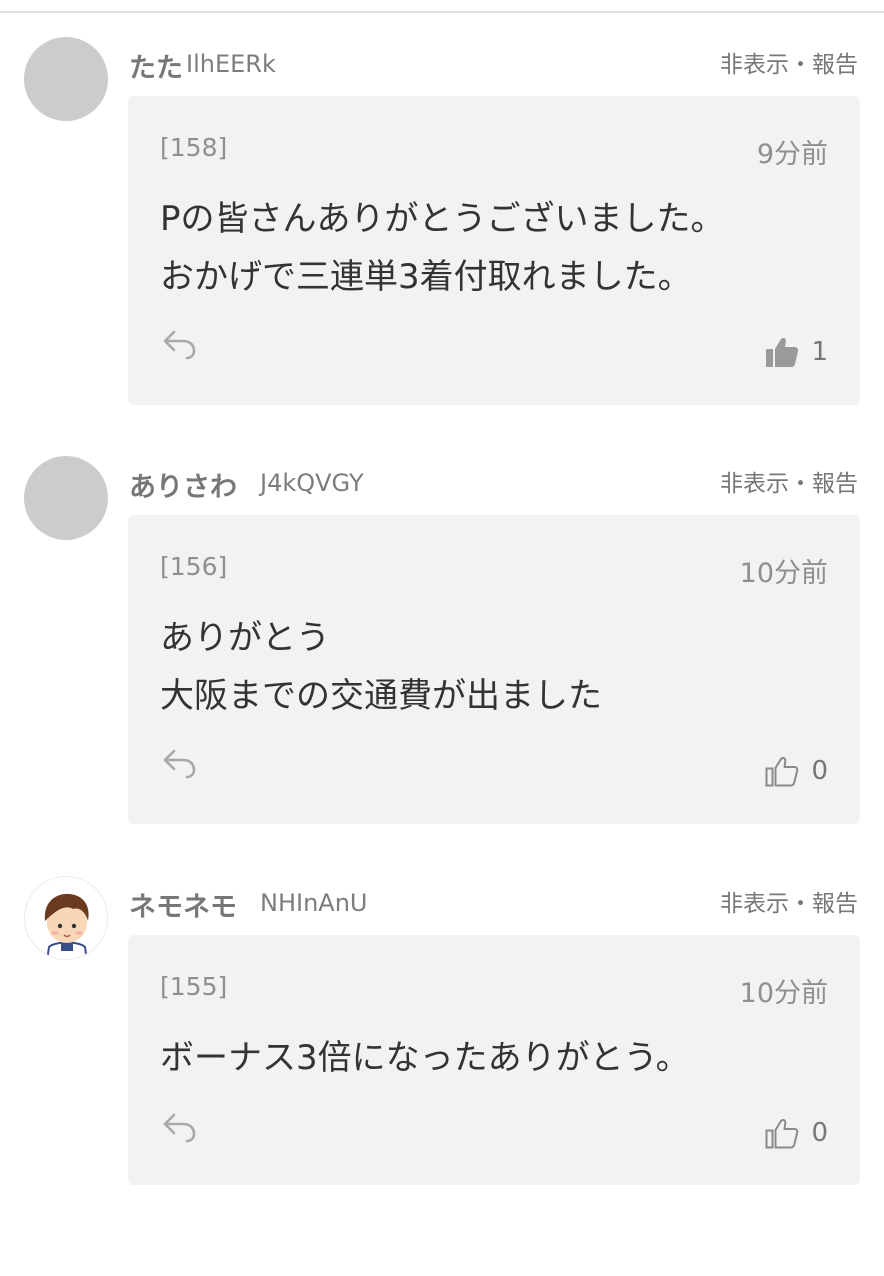 The height and width of the screenshot is (1276, 884). I want to click on comment-line: ありがとう, so click(245, 638).